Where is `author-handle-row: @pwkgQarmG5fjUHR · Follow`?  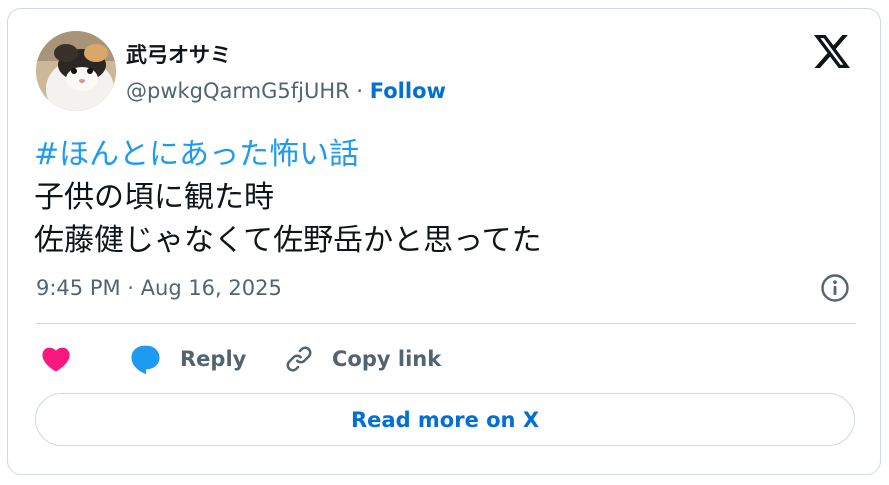 author-handle-row: @pwkgQarmG5fjUHR · Follow is located at coordinates (286, 91).